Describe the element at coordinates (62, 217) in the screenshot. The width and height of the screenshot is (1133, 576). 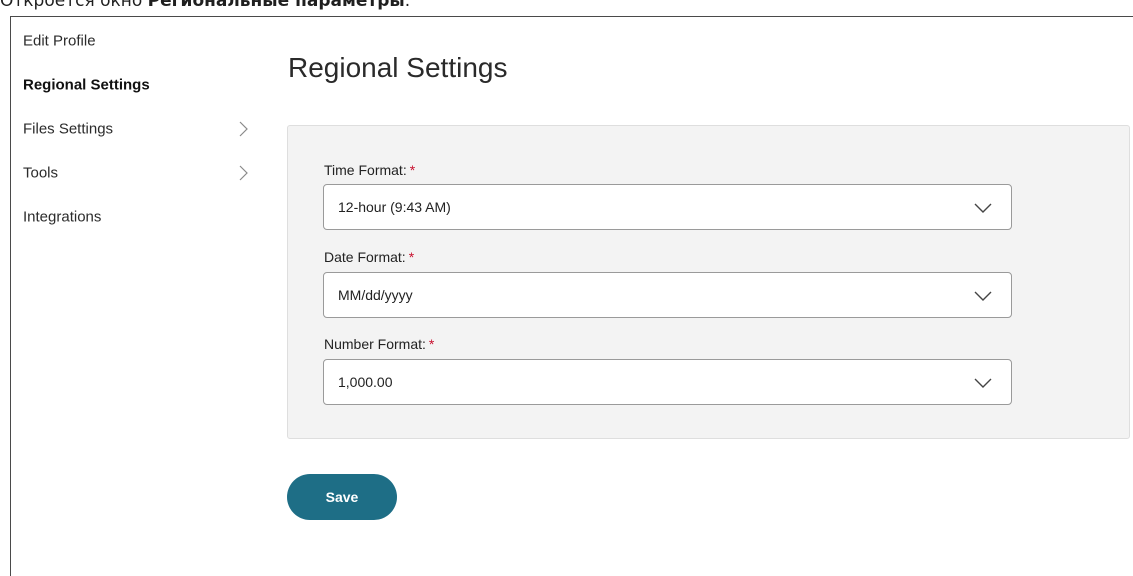
I see `sidebar-item-label: Integrations` at that location.